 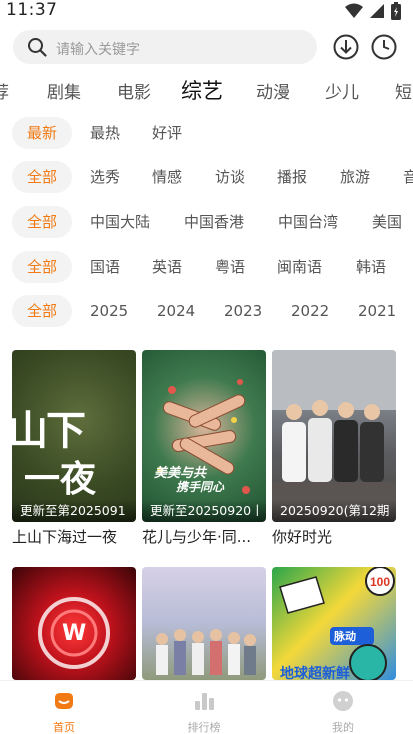 What do you see at coordinates (315, 673) in the screenshot?
I see `poster-text: 地球超新鲜` at bounding box center [315, 673].